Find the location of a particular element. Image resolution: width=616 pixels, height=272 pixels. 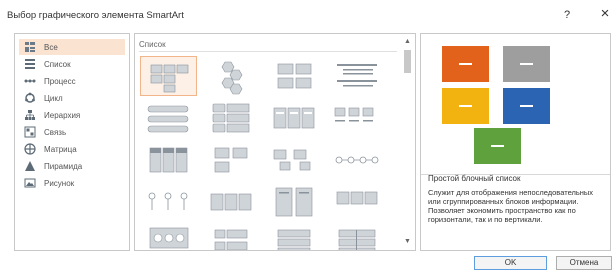

category-item-cycle: Цикл is located at coordinates (72, 98).